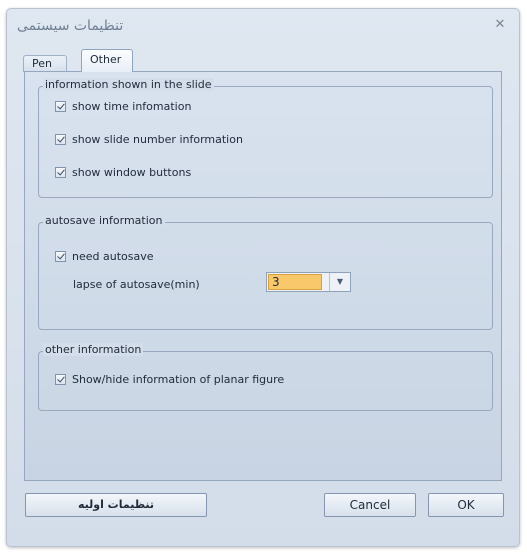  Describe the element at coordinates (263, 27) in the screenshot. I see `title-bar: تنظیمات سیستمی ✕` at that location.